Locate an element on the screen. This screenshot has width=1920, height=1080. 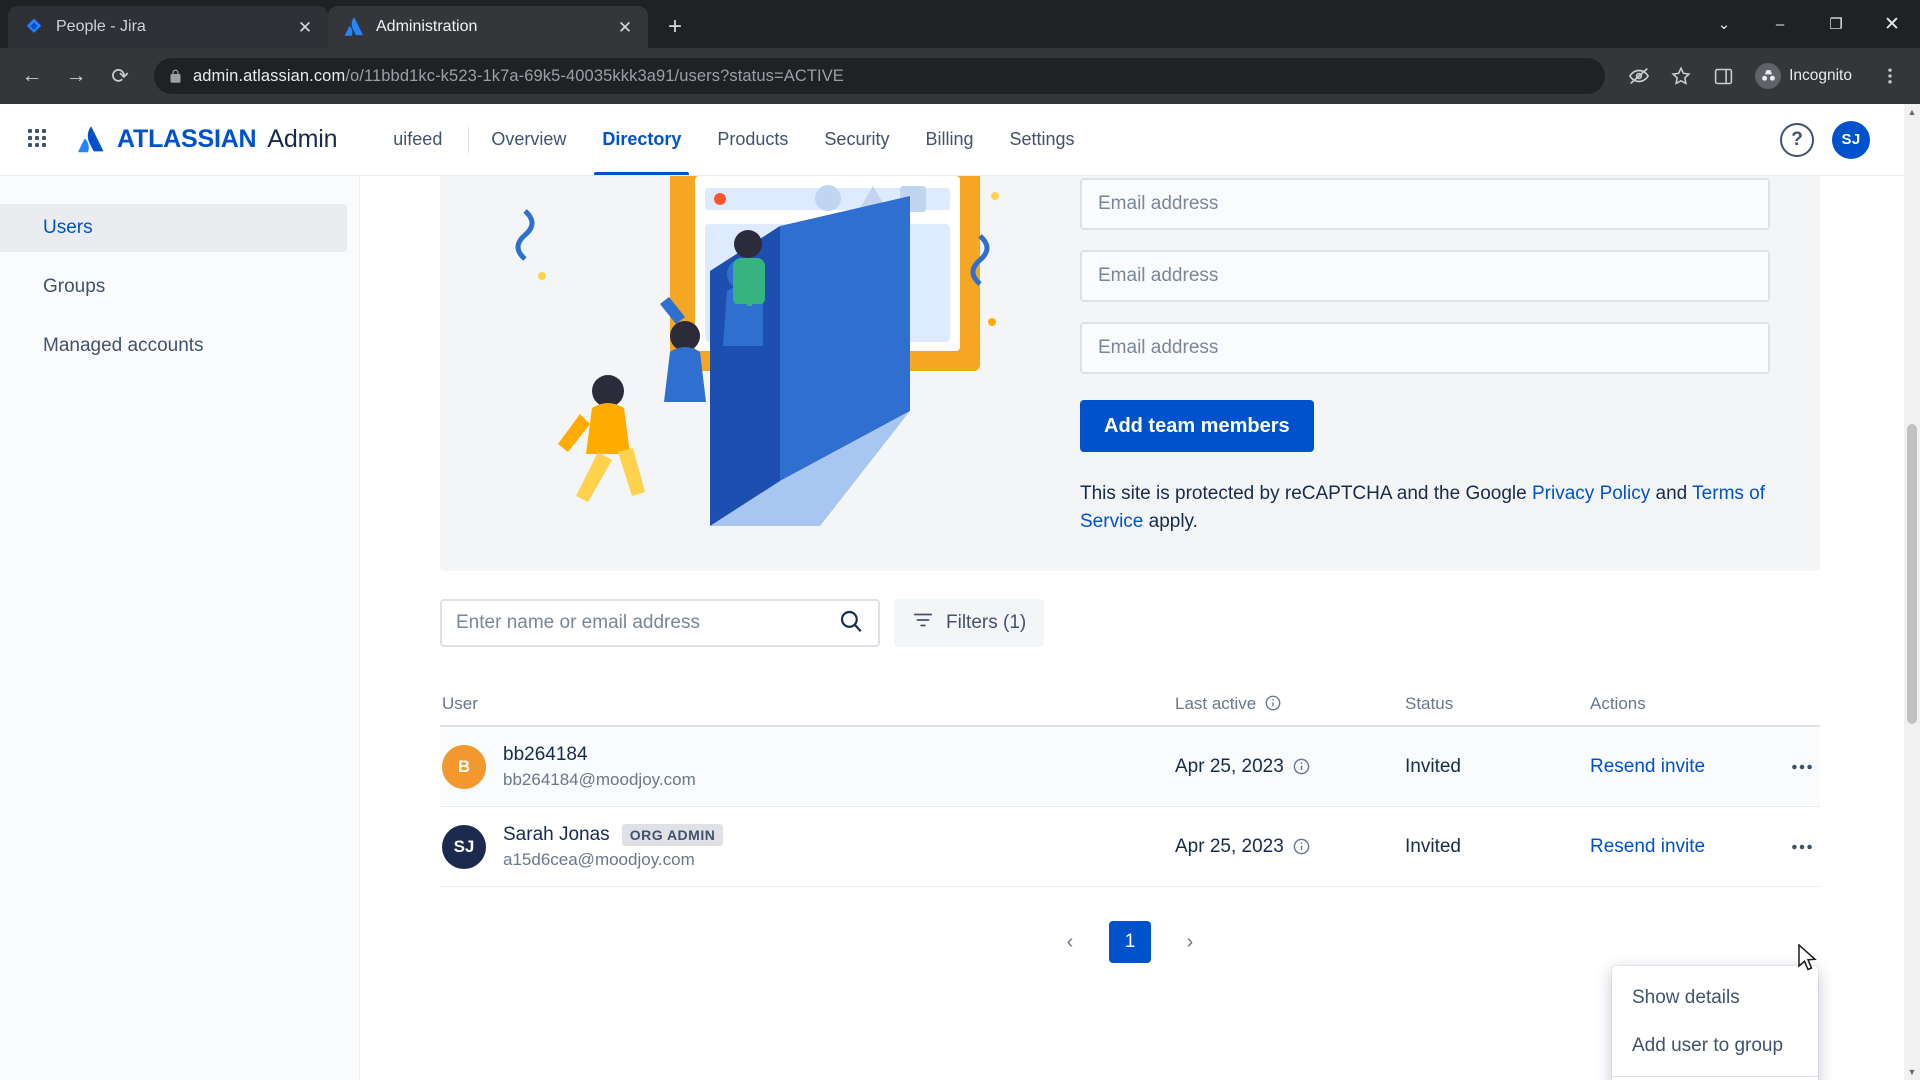
nav-item-products: Products is located at coordinates (752, 139).